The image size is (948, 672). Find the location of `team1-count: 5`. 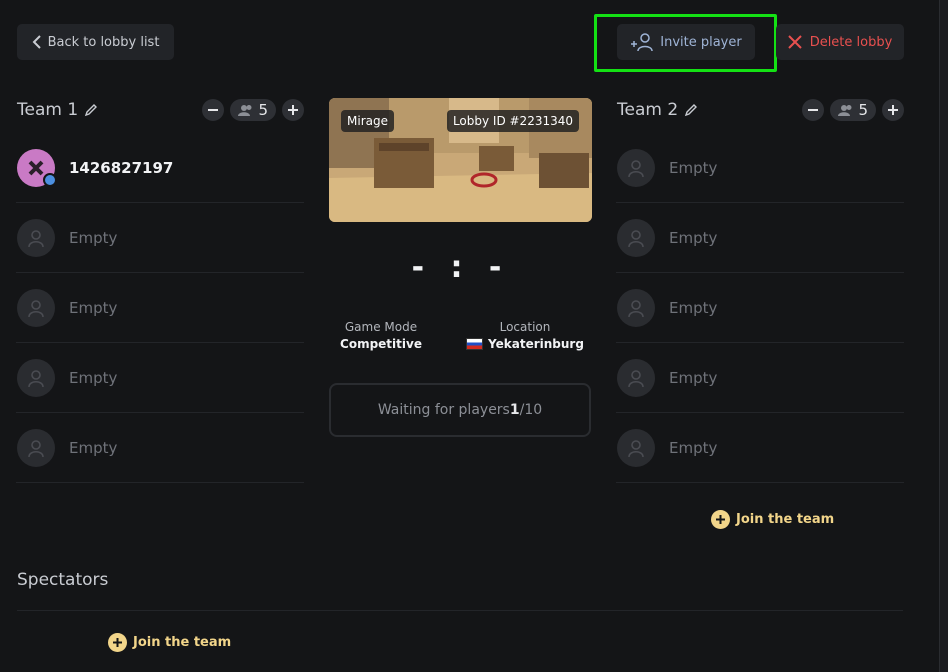

team1-count: 5 is located at coordinates (263, 110).